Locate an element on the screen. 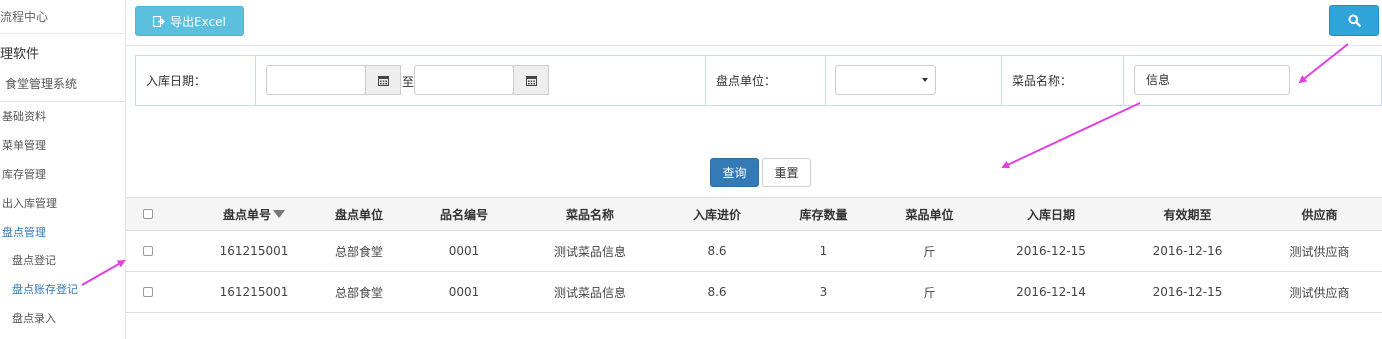 The width and height of the screenshot is (1382, 339). sidebar-item-basic: 基础资料 is located at coordinates (24, 116).